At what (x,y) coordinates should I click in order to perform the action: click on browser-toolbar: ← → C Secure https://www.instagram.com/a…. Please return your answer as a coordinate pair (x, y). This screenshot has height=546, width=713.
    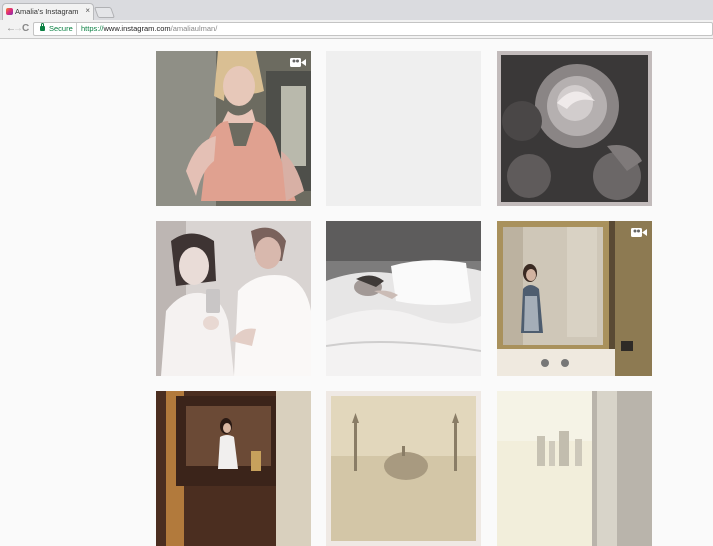
    Looking at the image, I should click on (356, 29).